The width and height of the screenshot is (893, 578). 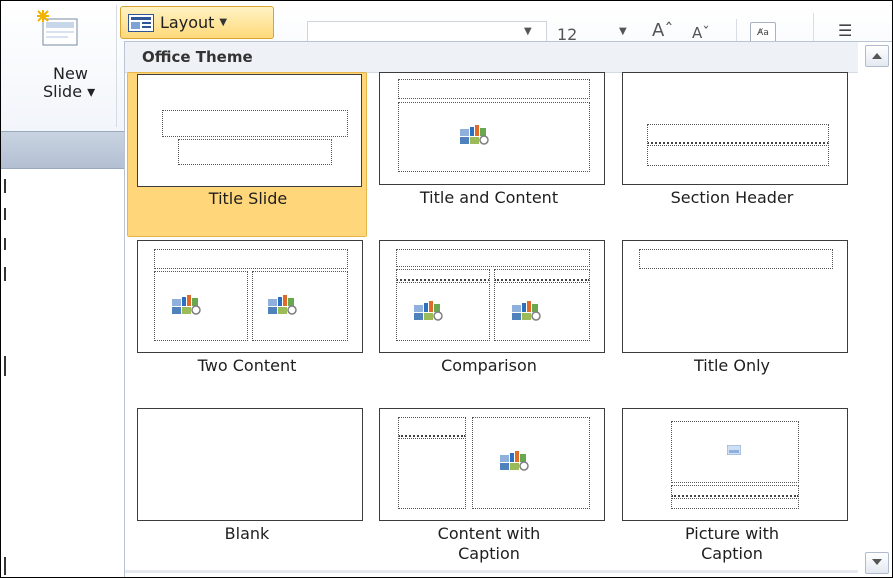 I want to click on grow-font-button: Aˆ, so click(x=662, y=30).